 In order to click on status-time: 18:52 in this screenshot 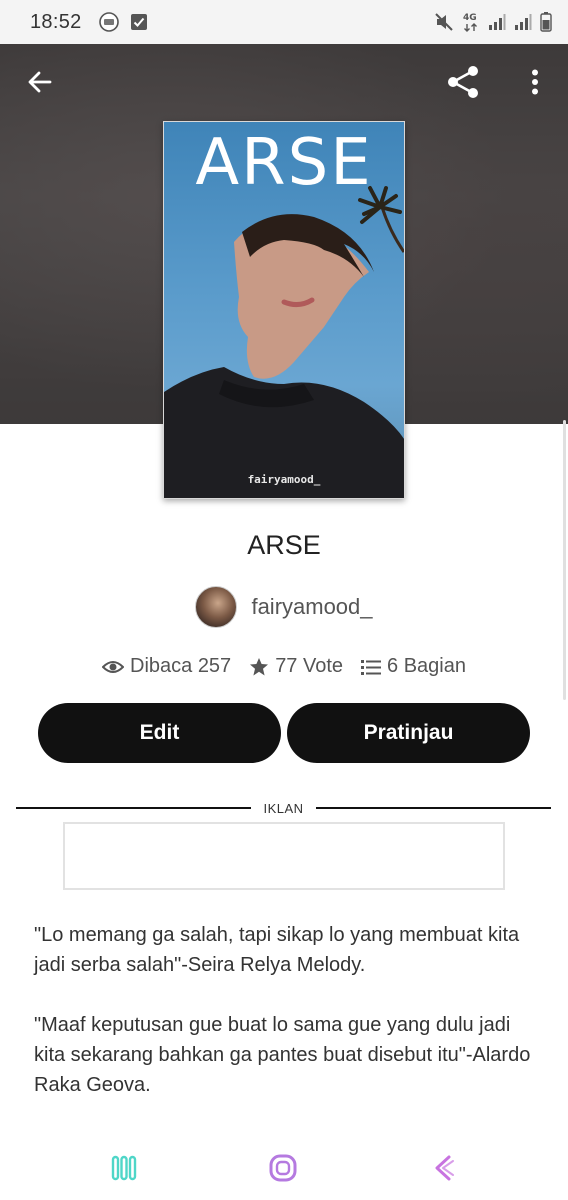, I will do `click(56, 21)`.